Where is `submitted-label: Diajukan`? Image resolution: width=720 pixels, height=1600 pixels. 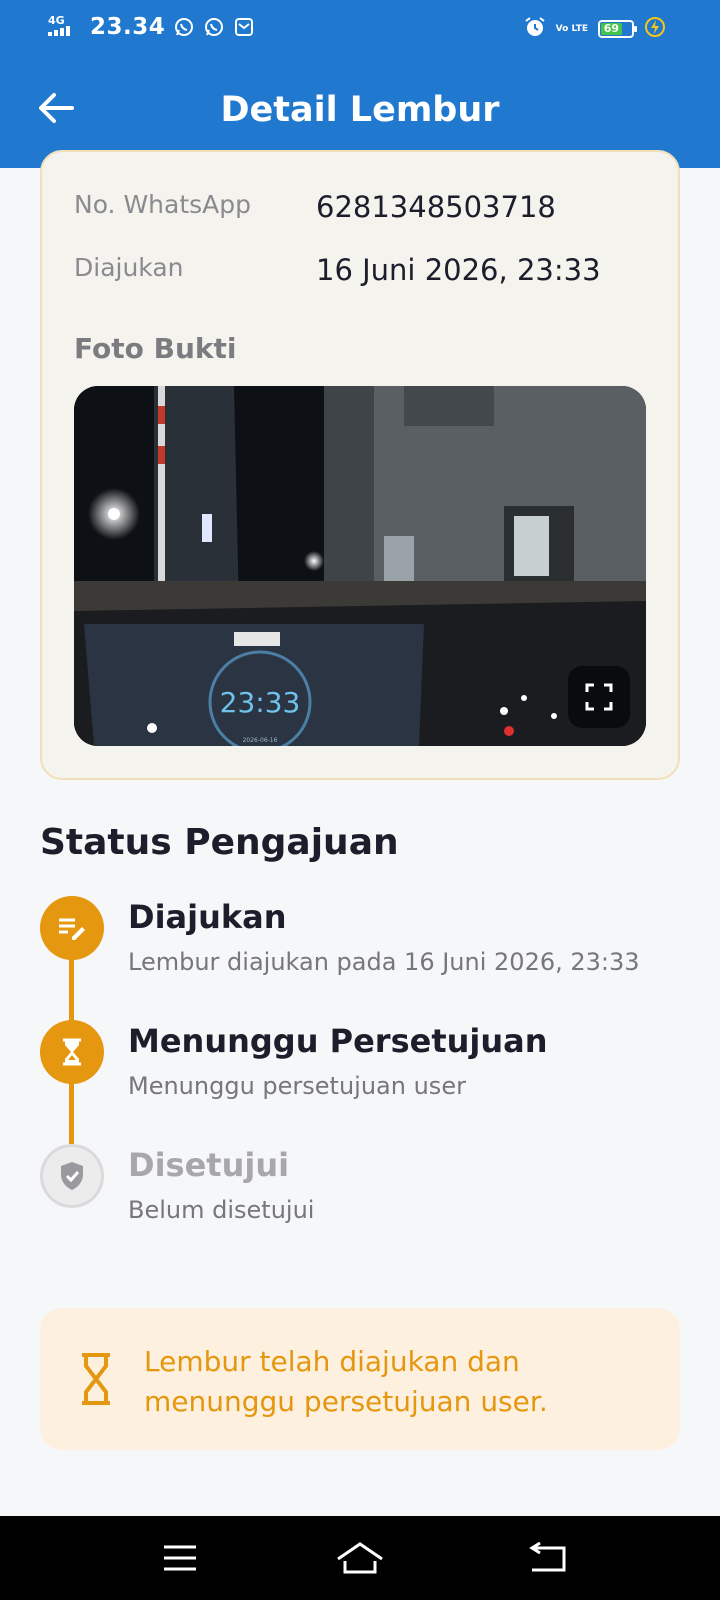 submitted-label: Diajukan is located at coordinates (129, 267).